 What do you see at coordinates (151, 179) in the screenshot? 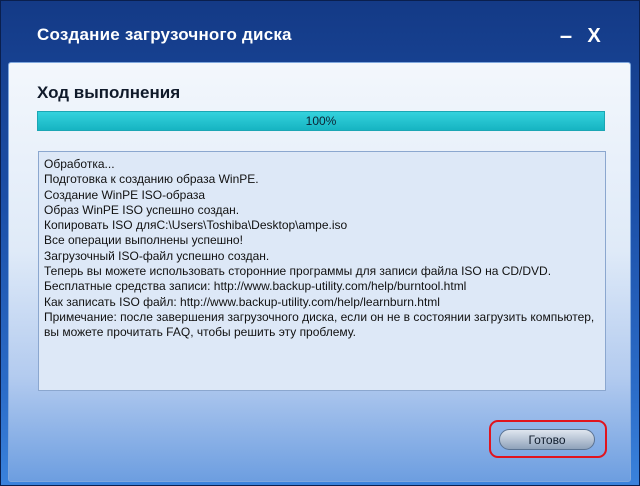
I see `log-line: Подготовка к созданию образа WinPE.` at bounding box center [151, 179].